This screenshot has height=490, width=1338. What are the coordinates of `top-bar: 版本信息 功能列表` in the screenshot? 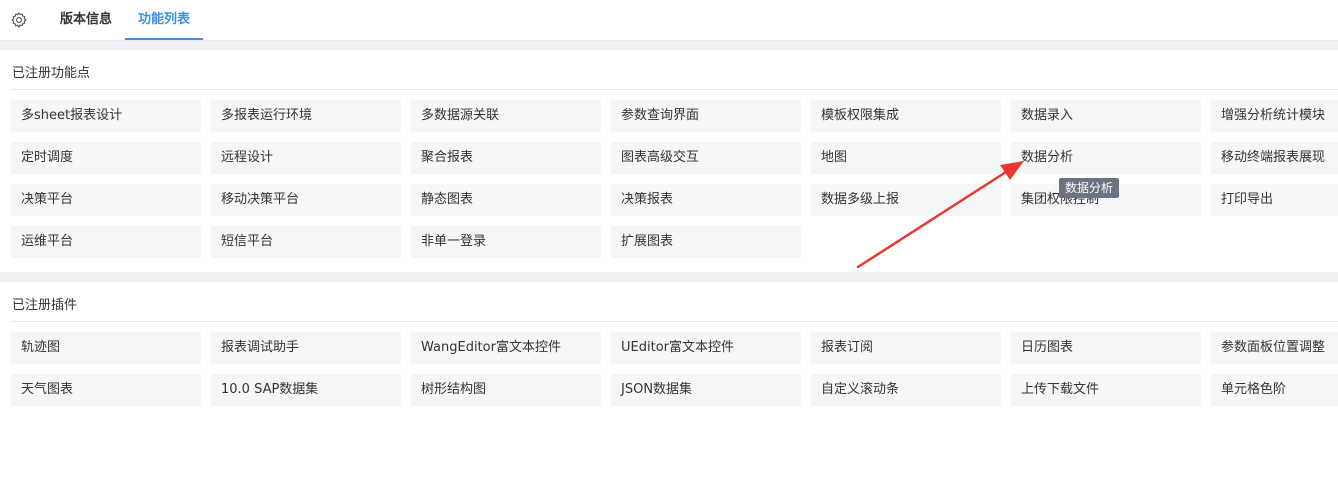 It's located at (669, 20).